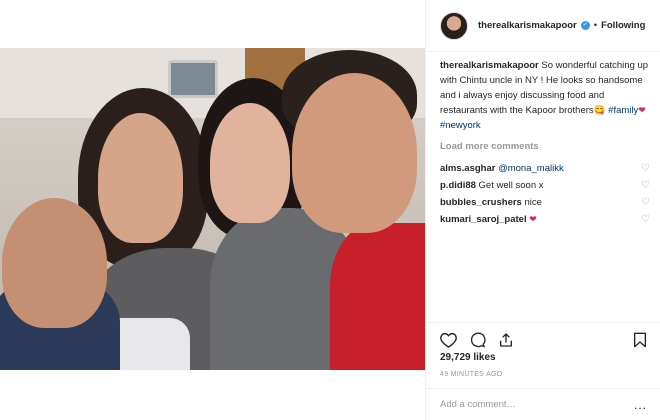  What do you see at coordinates (527, 25) in the screenshot?
I see `header-username: therealkarismakapoor` at bounding box center [527, 25].